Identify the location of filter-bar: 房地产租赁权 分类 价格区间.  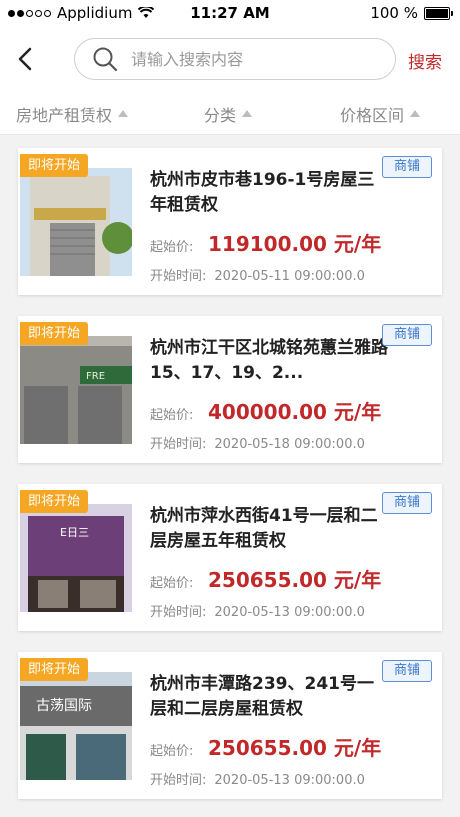
(230, 112).